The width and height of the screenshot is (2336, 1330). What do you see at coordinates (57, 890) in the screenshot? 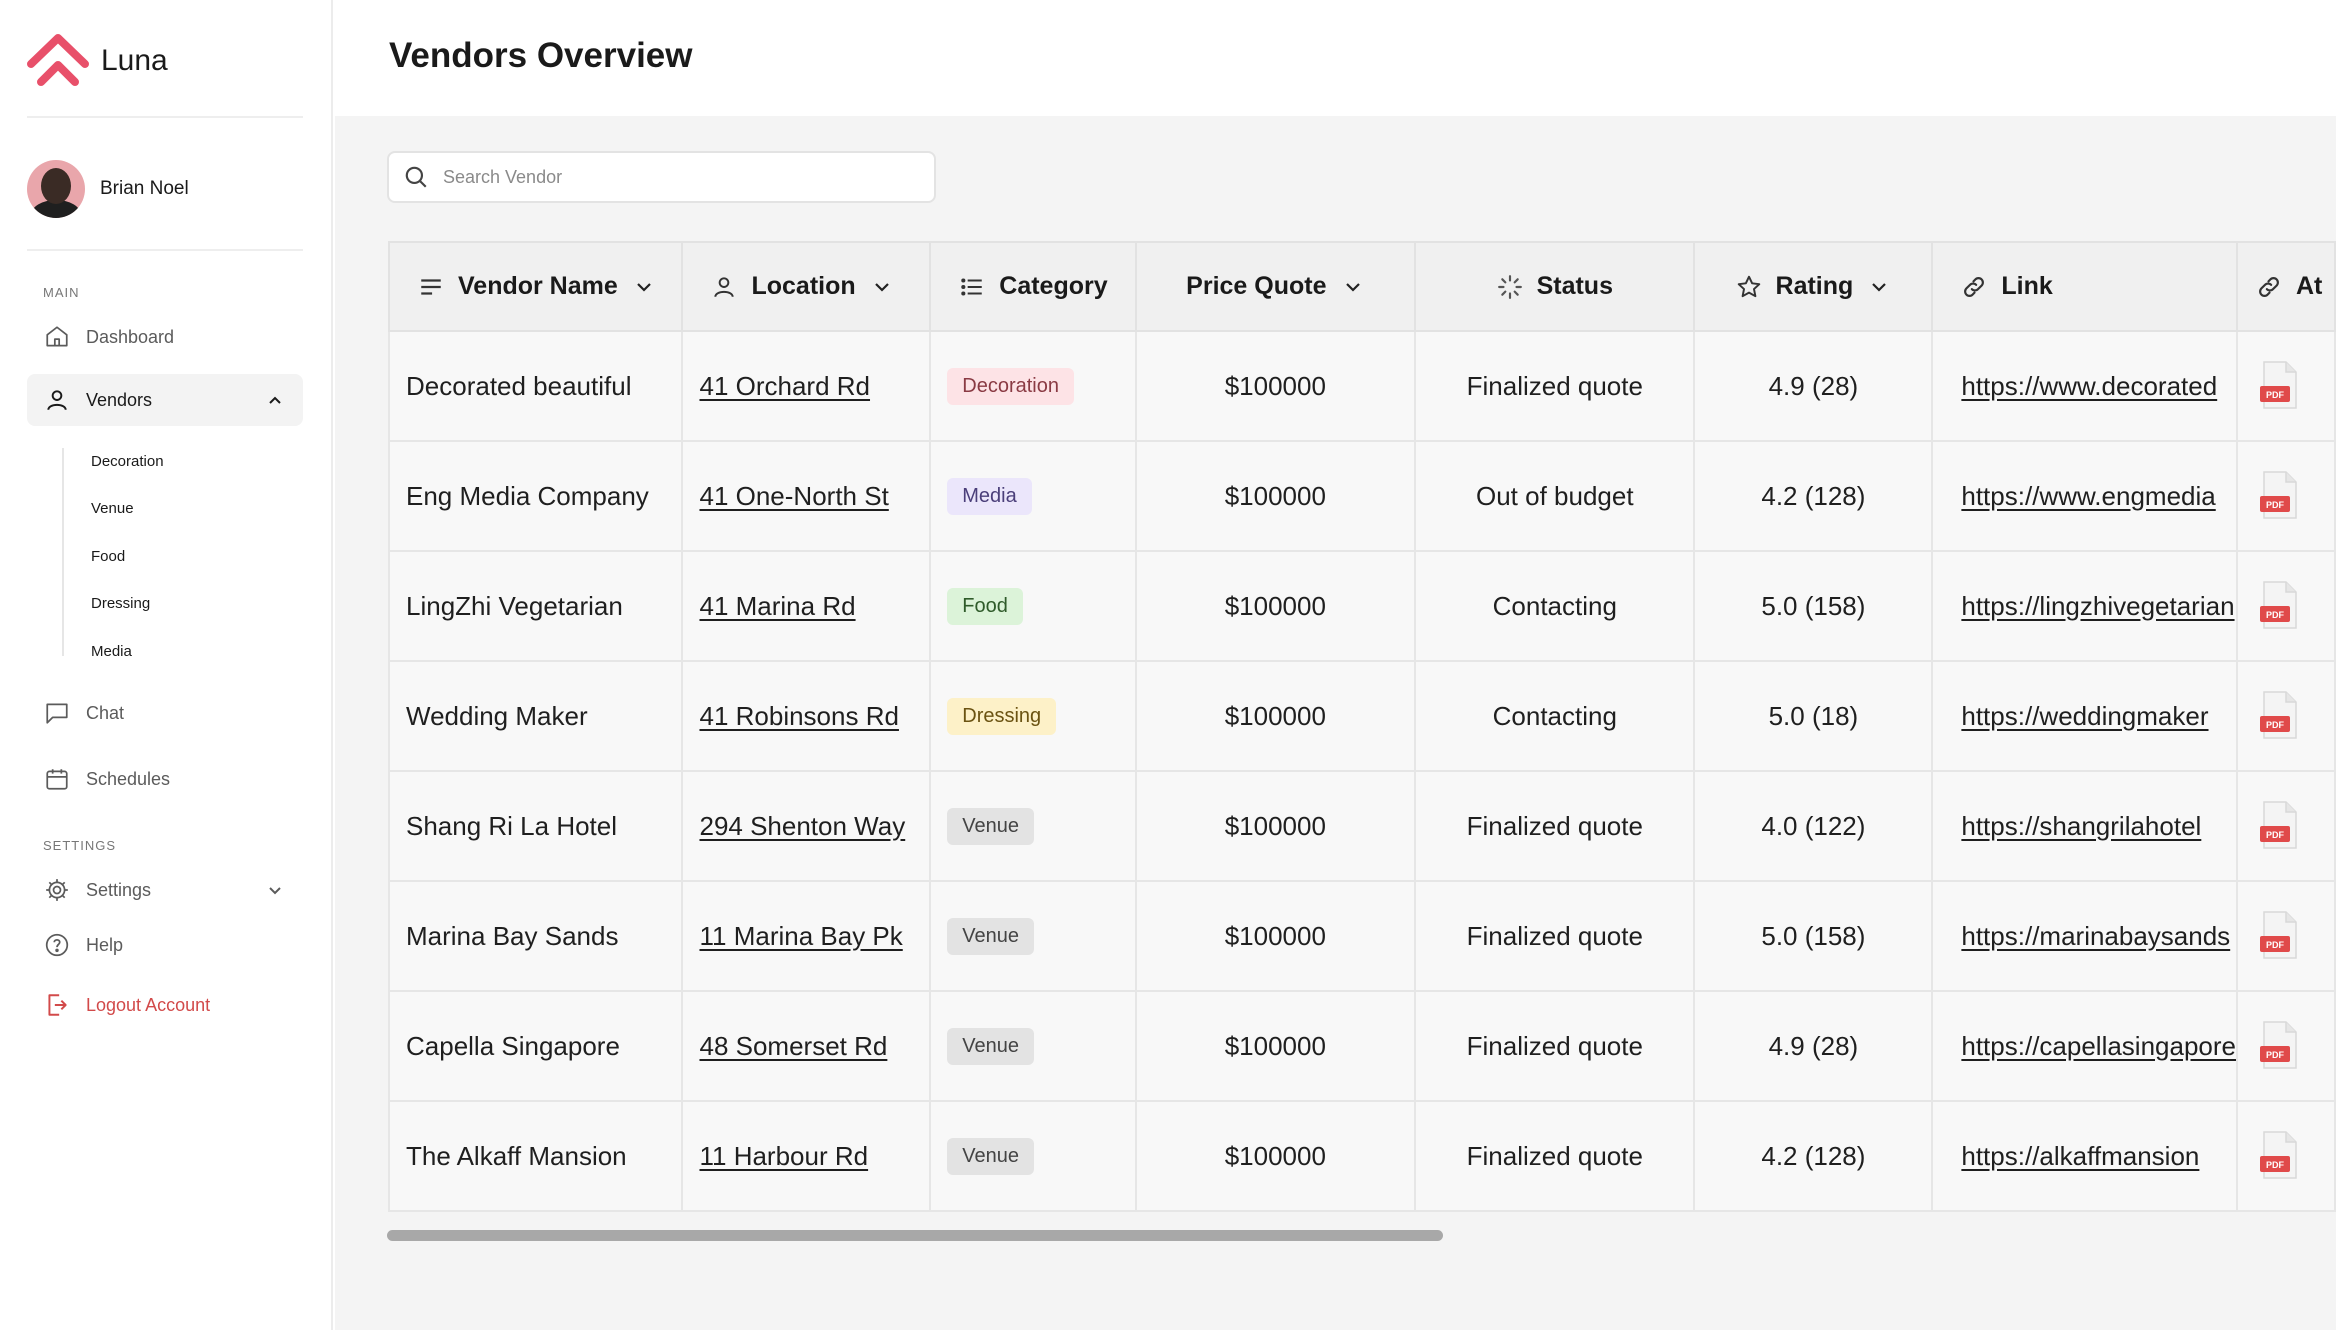
I see `gear-icon` at bounding box center [57, 890].